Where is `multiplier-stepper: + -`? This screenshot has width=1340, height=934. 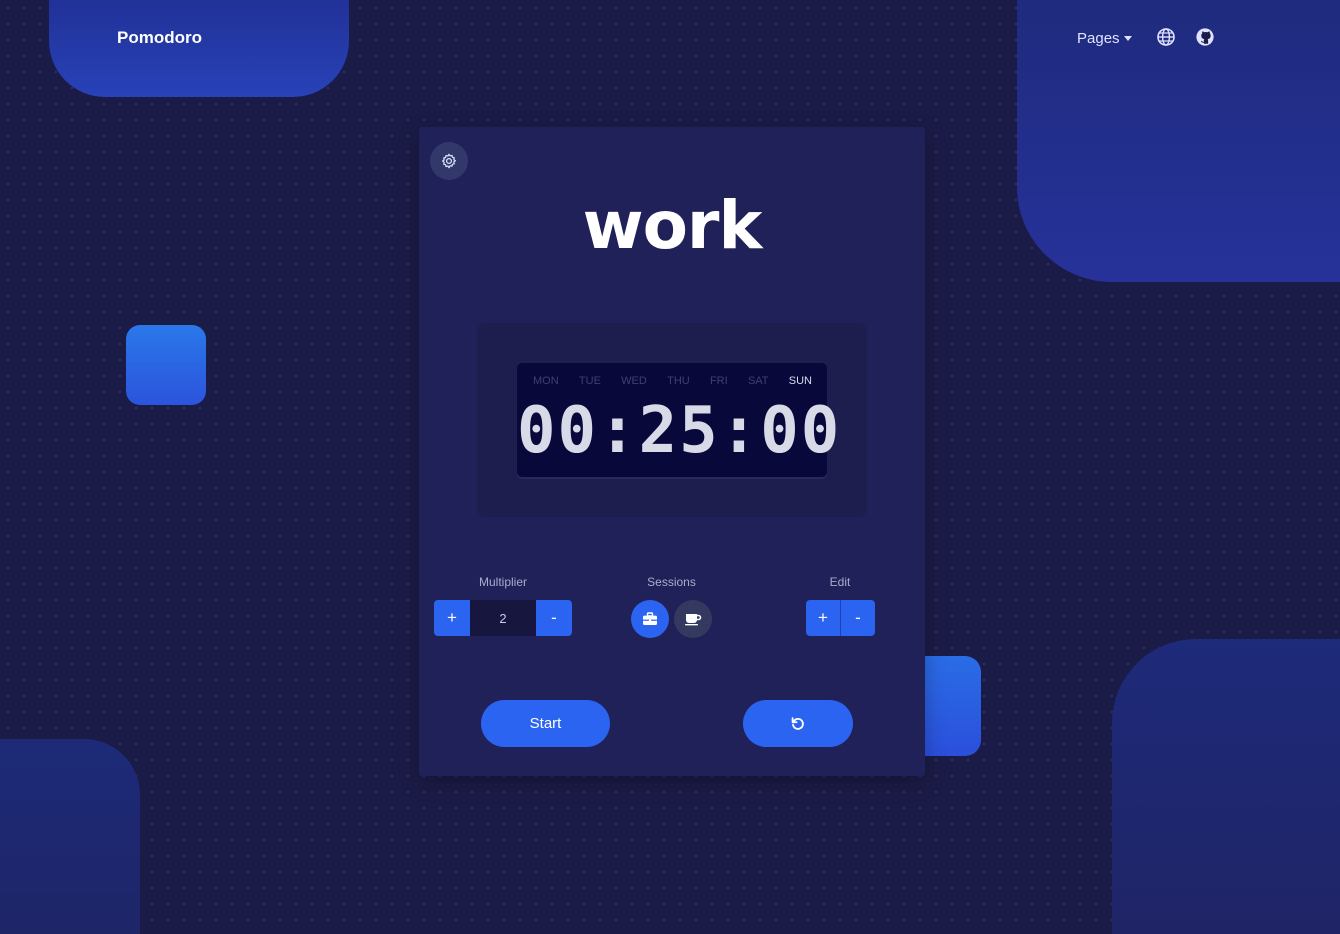 multiplier-stepper: + - is located at coordinates (503, 618).